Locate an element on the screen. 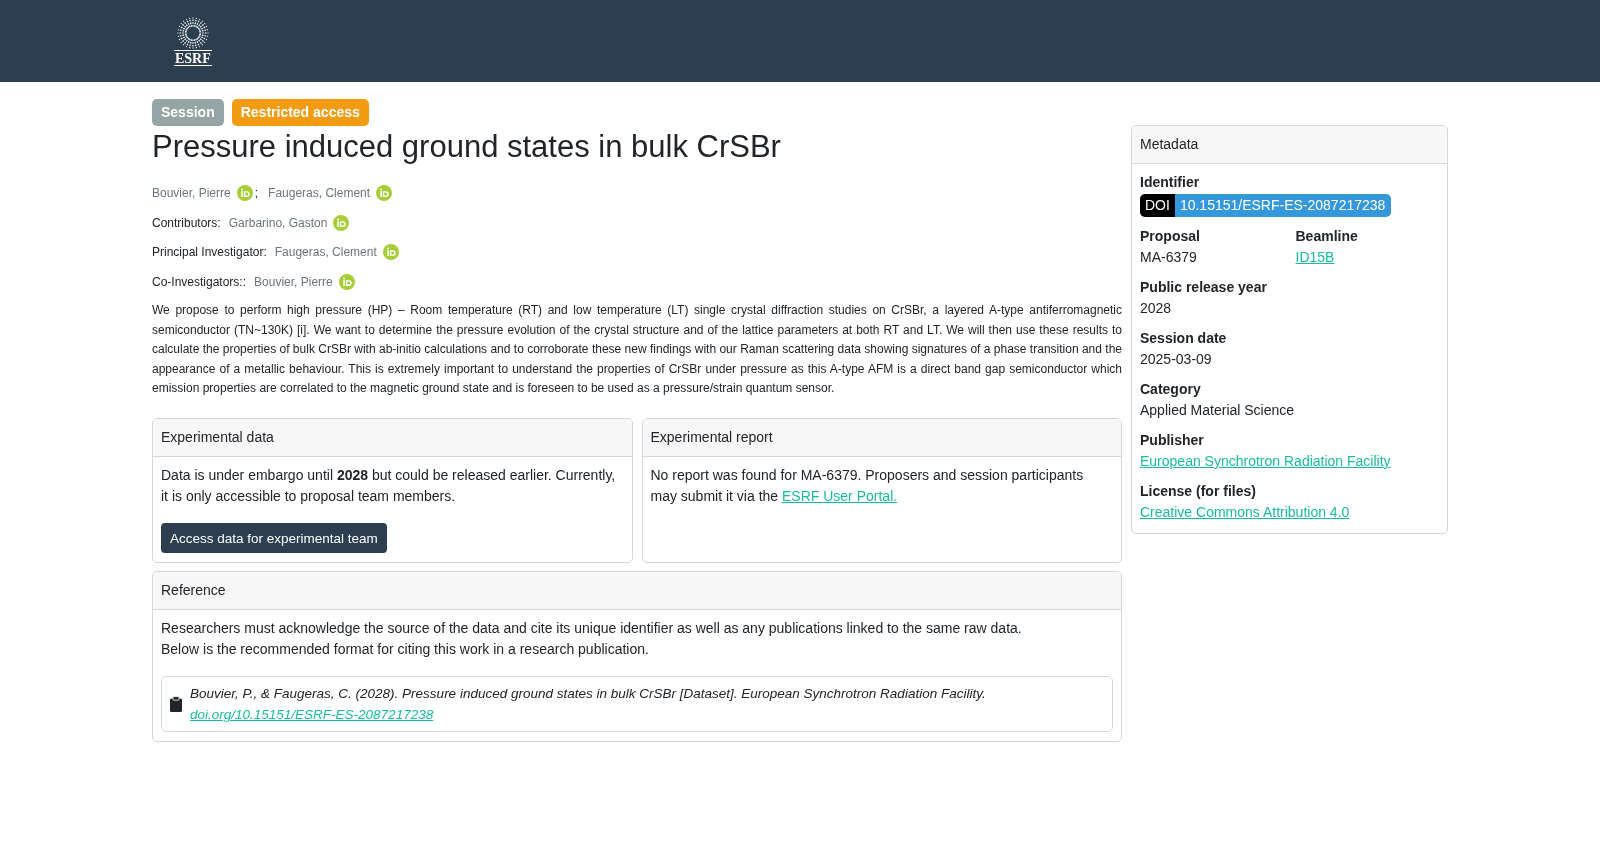 The height and width of the screenshot is (857, 1600). field-label: Public release year is located at coordinates (1204, 287).